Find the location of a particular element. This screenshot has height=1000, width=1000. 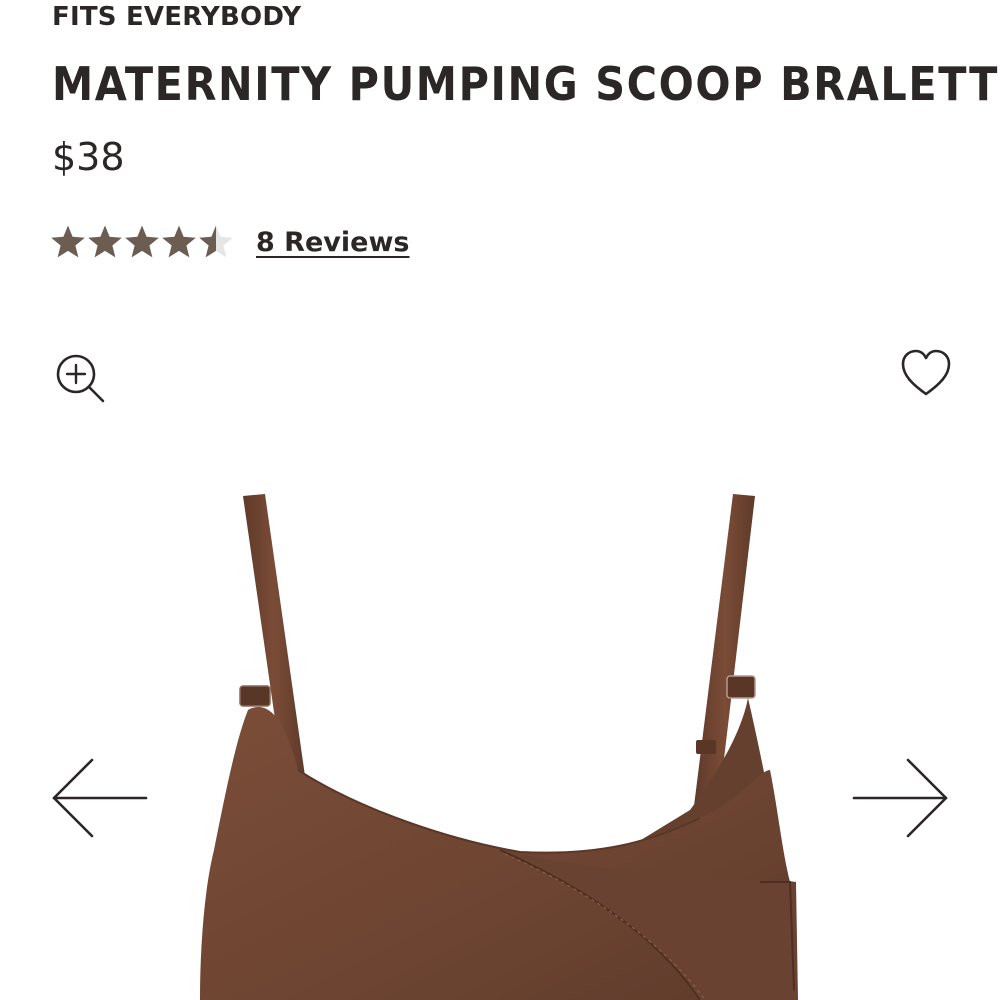

arrow-right-icon is located at coordinates (900, 798).